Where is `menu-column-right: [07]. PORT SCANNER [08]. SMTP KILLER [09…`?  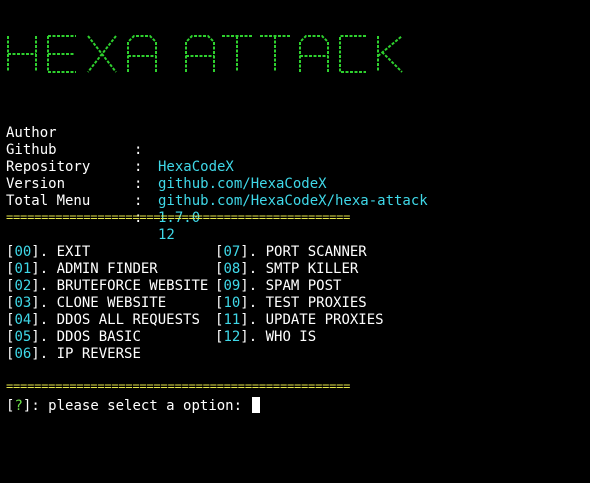
menu-column-right: [07]. PORT SCANNER [08]. SMTP KILLER [09… is located at coordinates (299, 295).